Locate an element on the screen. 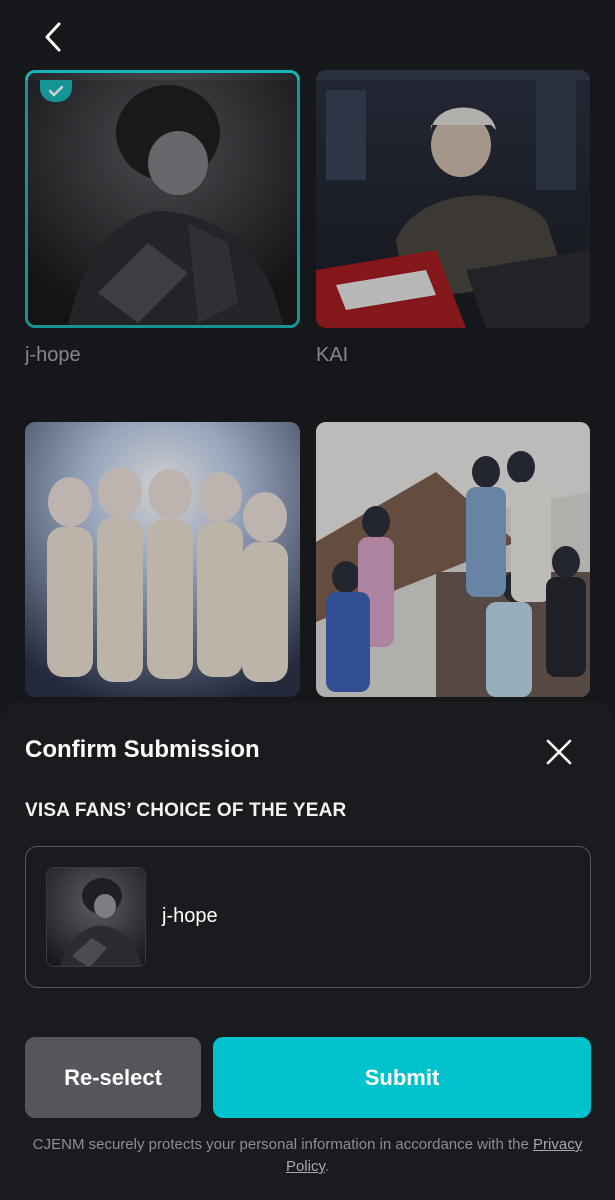 This screenshot has width=615, height=1200. close-icon is located at coordinates (559, 752).